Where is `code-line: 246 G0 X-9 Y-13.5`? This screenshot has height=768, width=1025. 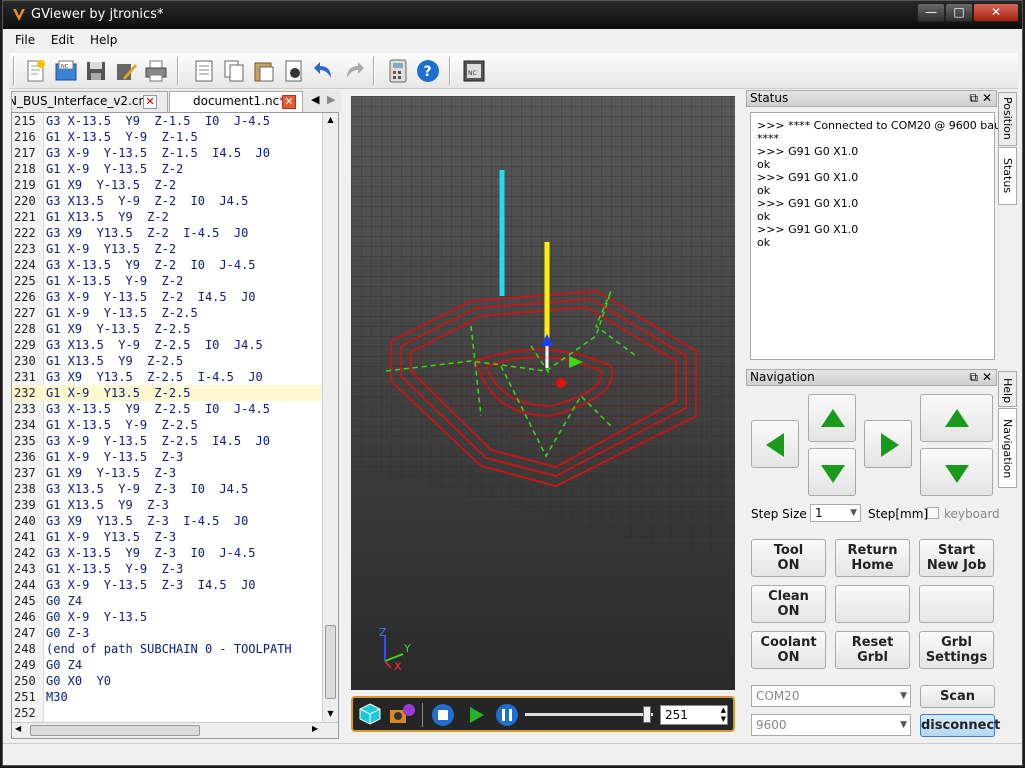
code-line: 246 G0 X-9 Y-13.5 is located at coordinates (168, 617).